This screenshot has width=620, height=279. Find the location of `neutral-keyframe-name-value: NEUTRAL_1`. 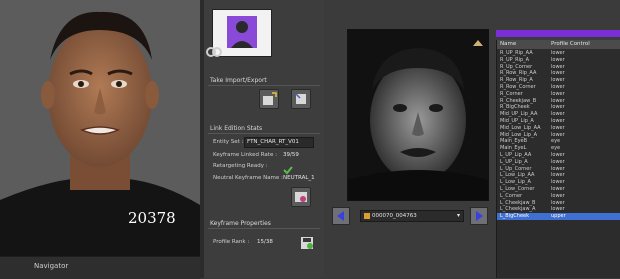

neutral-keyframe-name-value: NEUTRAL_1 is located at coordinates (299, 178).